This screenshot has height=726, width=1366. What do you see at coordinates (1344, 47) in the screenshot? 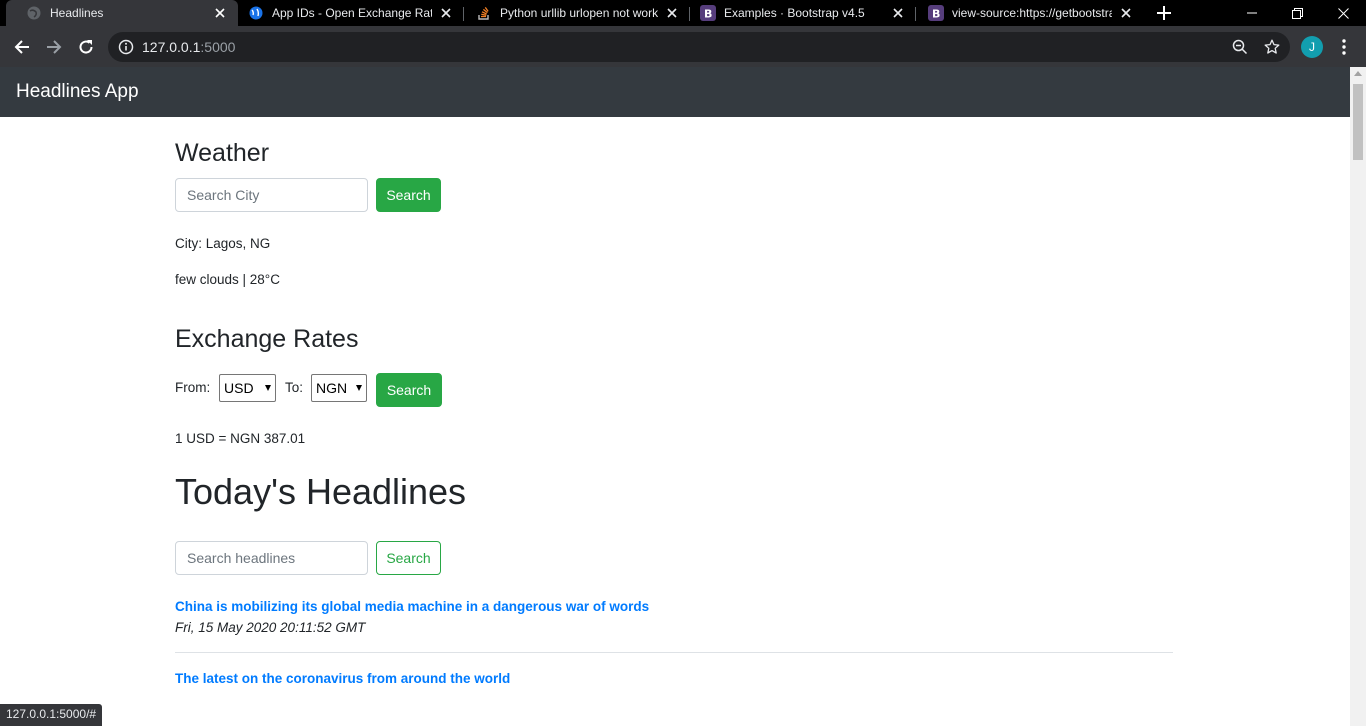
I see `more-menu-icon` at bounding box center [1344, 47].